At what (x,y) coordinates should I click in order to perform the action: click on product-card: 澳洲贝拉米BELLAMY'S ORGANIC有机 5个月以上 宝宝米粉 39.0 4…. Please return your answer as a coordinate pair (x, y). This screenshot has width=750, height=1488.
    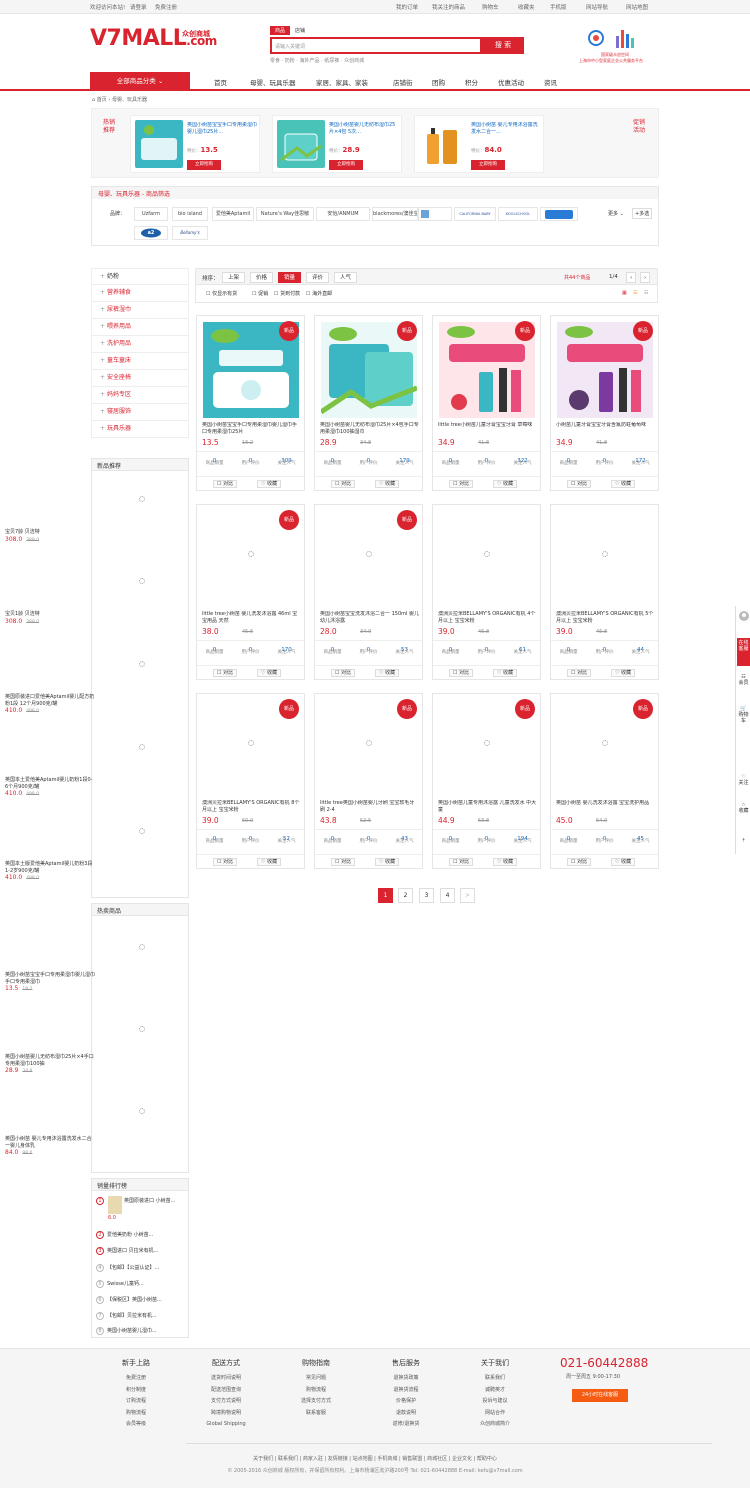
    Looking at the image, I should click on (604, 592).